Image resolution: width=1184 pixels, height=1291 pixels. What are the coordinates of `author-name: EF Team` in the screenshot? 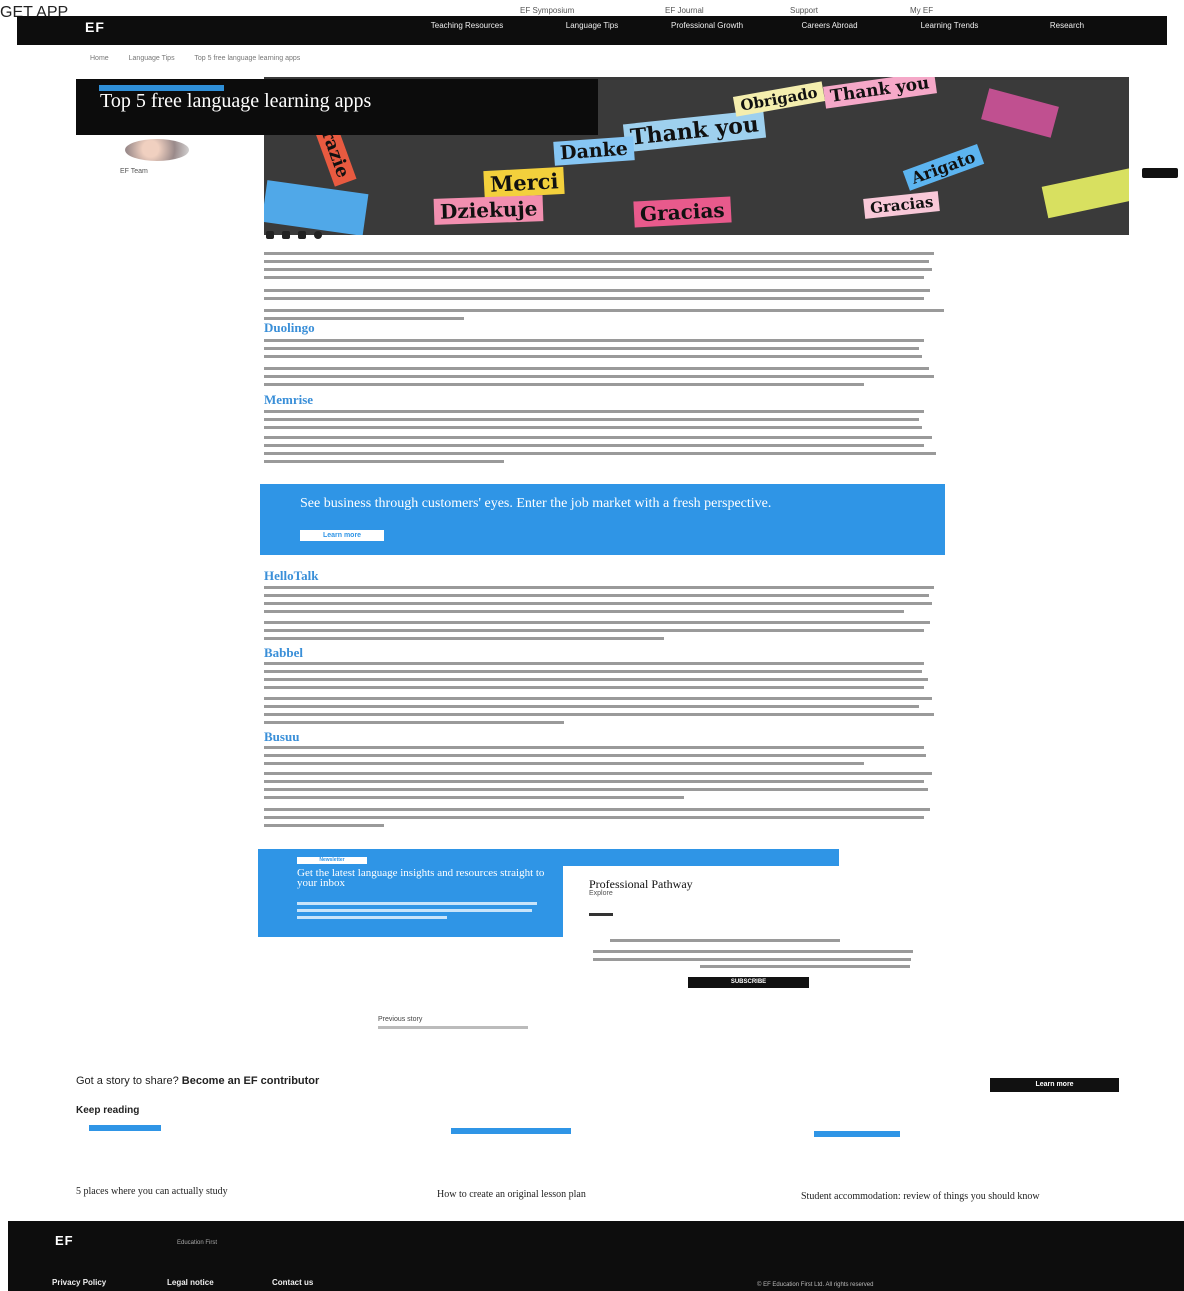 It's located at (134, 171).